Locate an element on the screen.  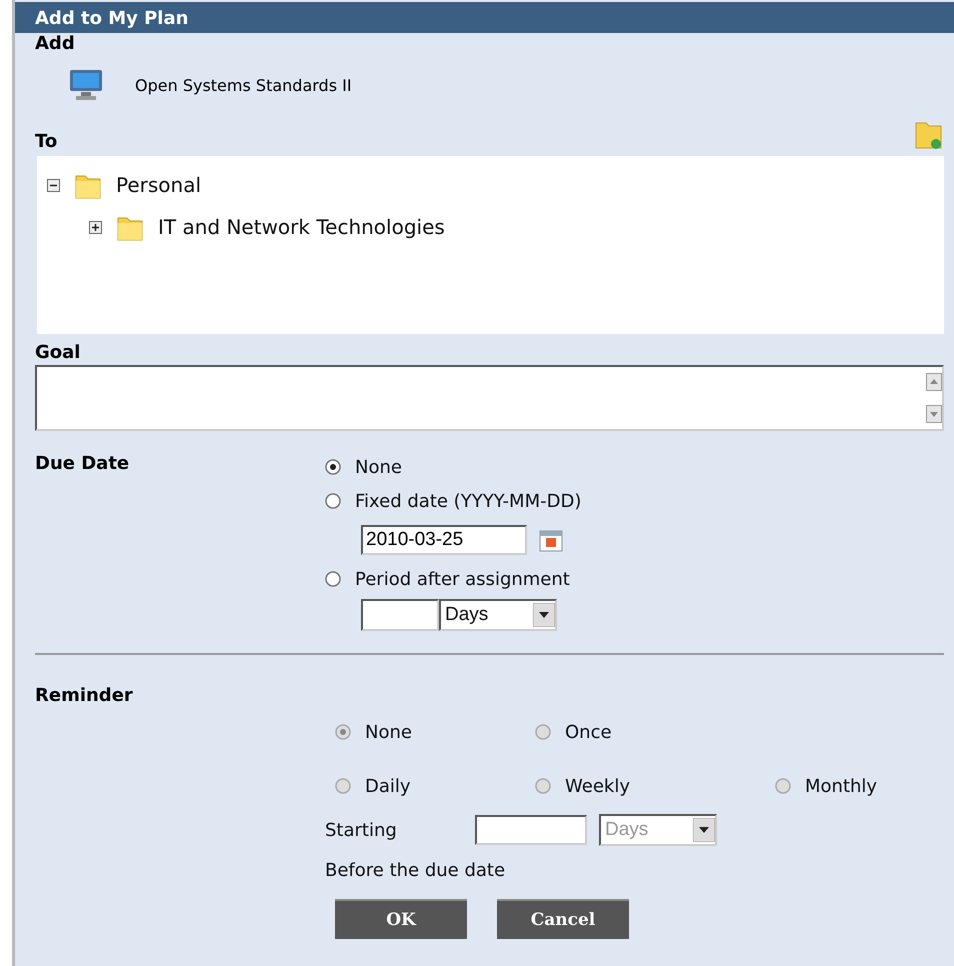
date-field: 2010-03-25 is located at coordinates (444, 540).